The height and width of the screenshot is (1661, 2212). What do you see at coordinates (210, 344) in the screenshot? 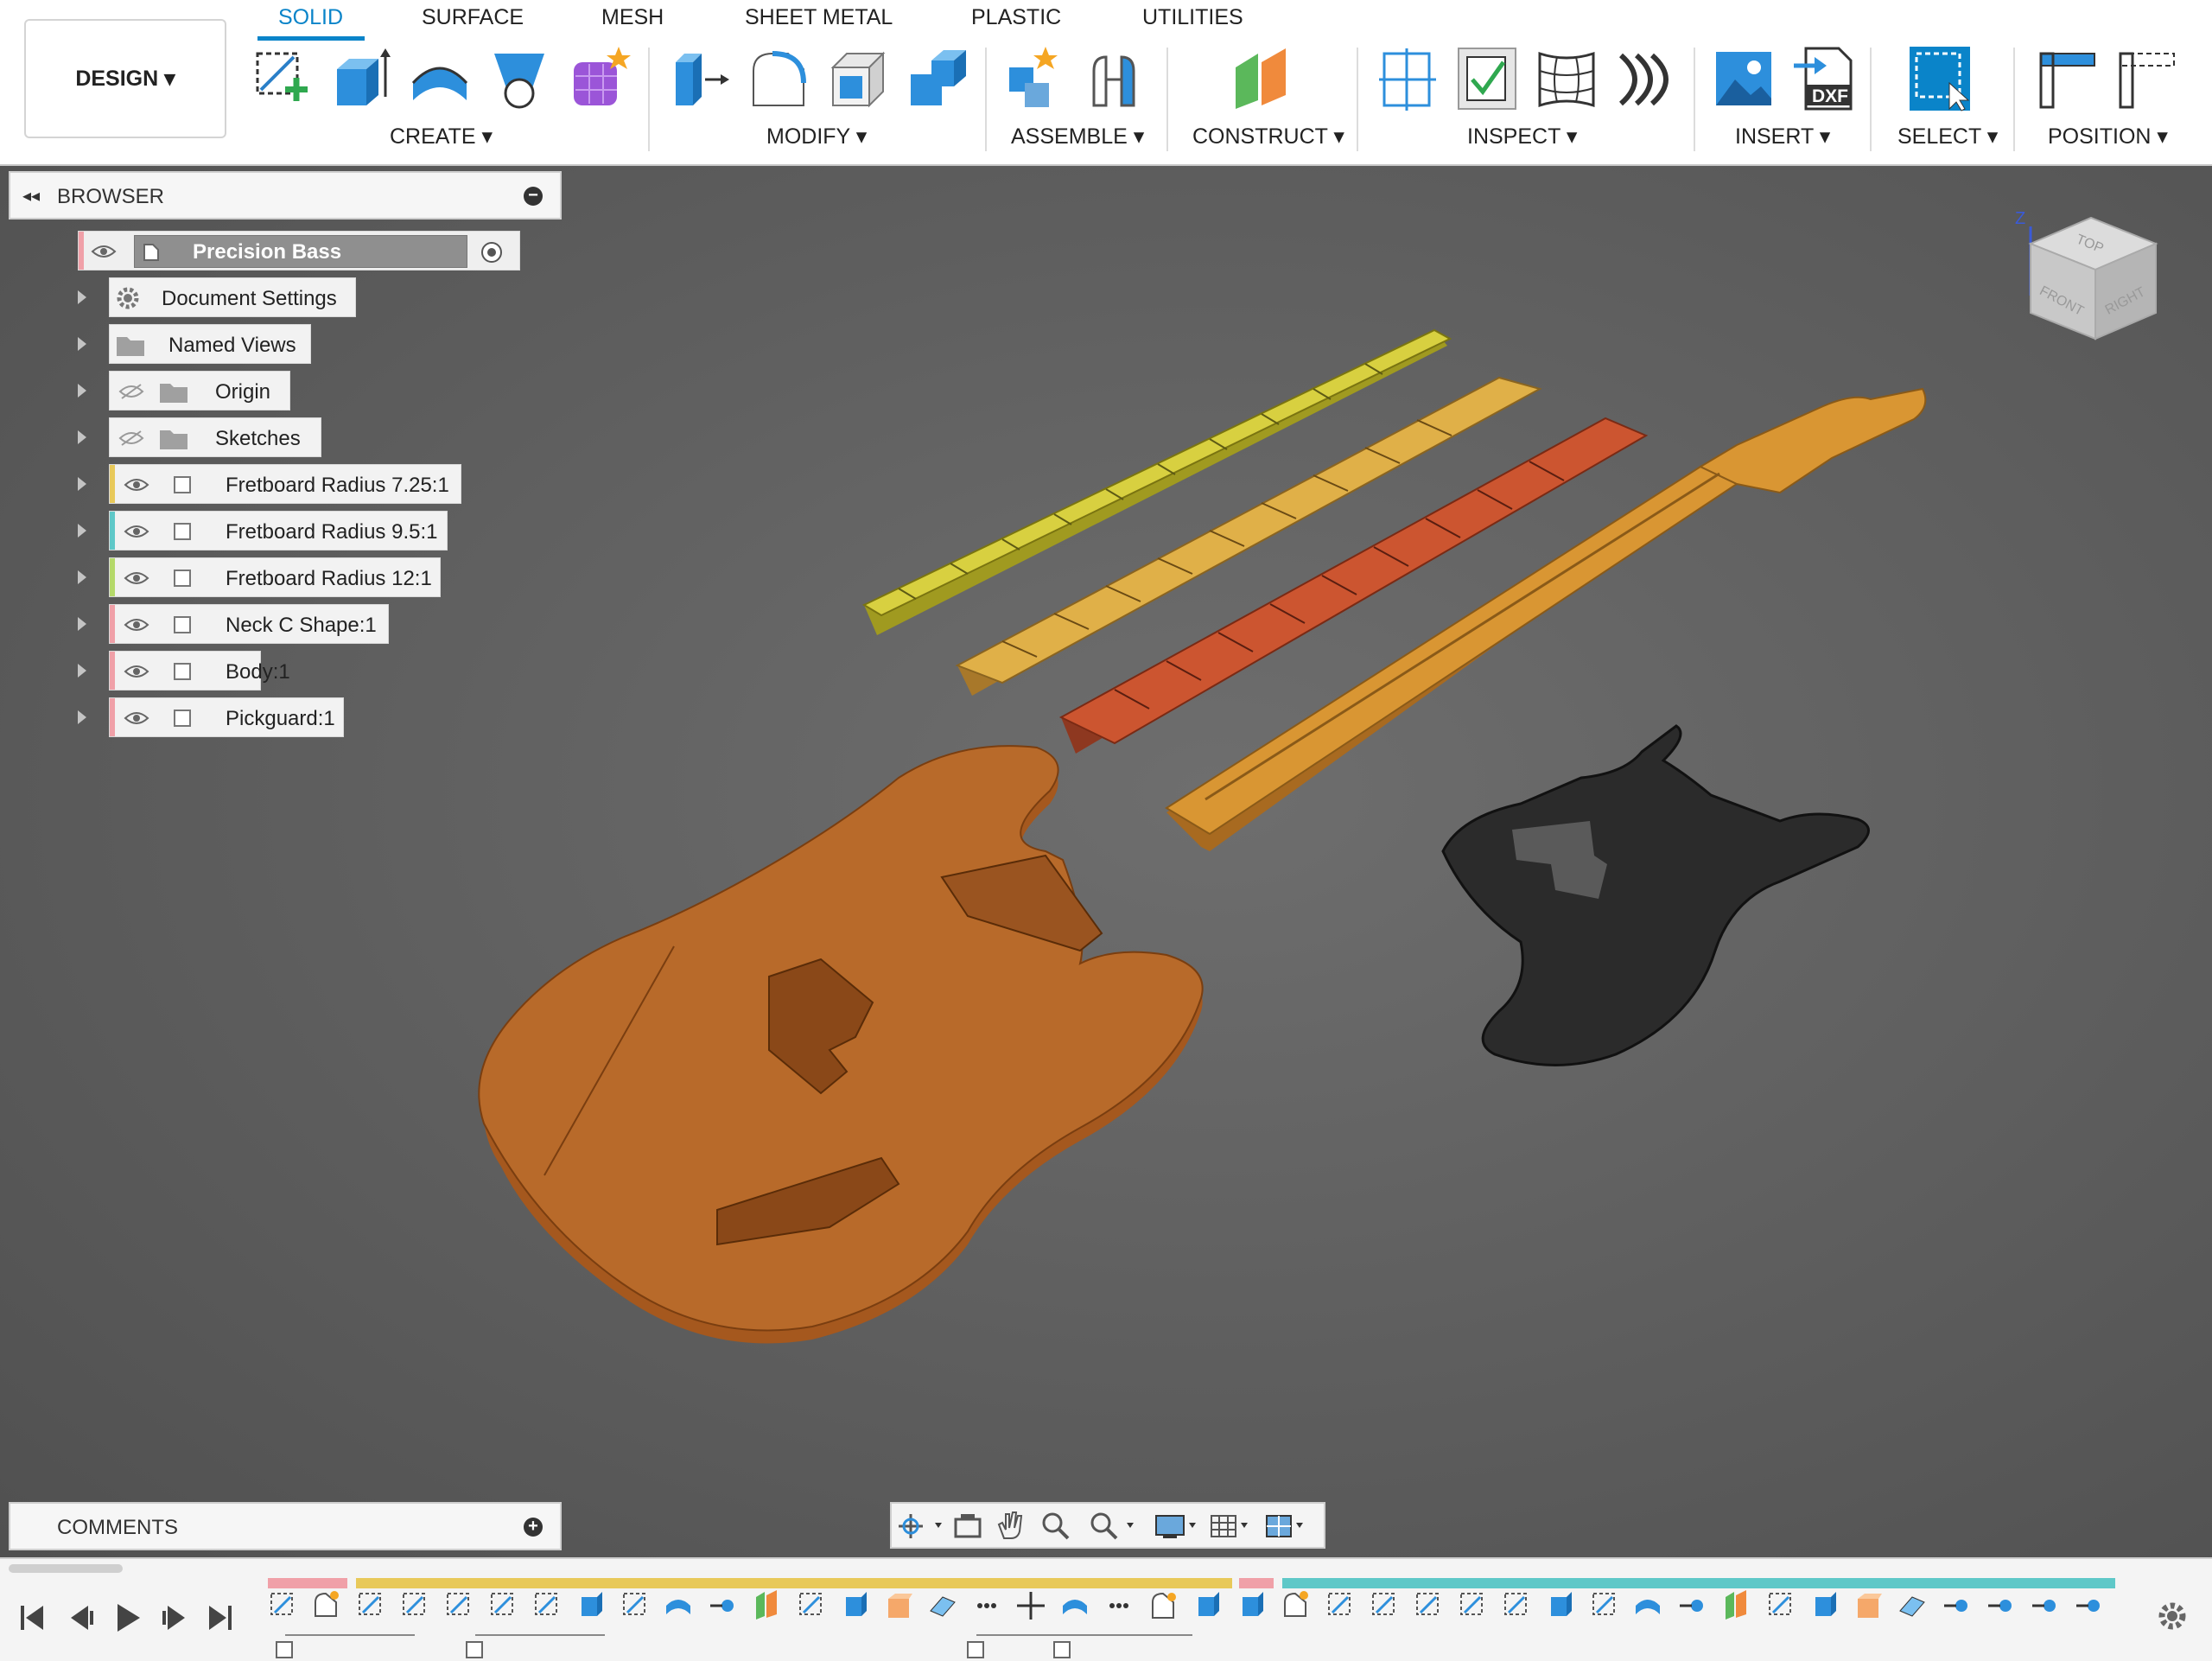
I see `browser-item-named-views: Named Views` at bounding box center [210, 344].